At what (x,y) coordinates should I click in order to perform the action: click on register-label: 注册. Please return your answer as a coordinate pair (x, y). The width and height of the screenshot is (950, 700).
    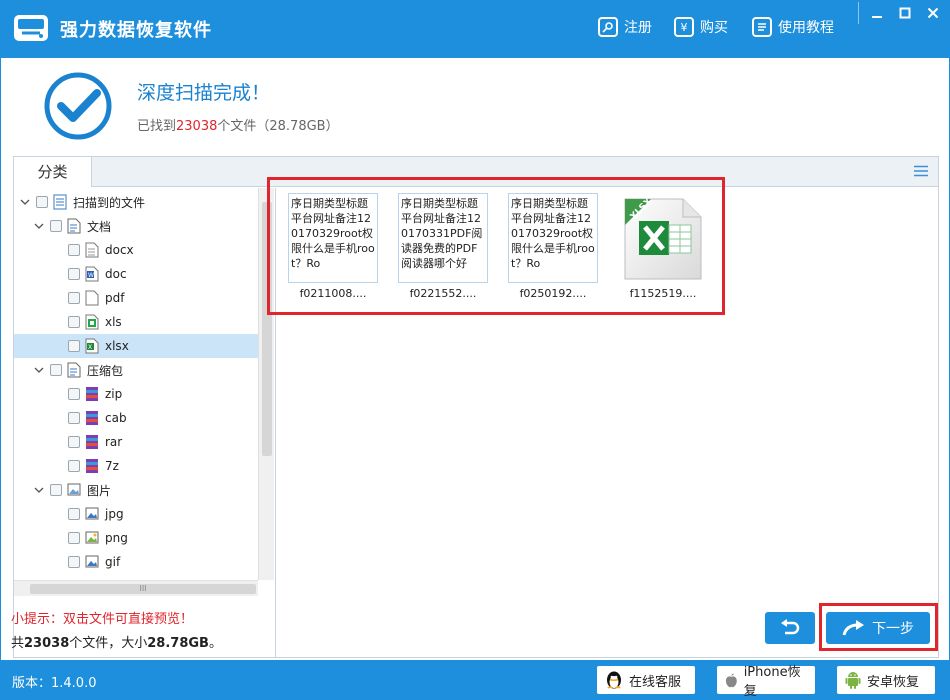
    Looking at the image, I should click on (638, 28).